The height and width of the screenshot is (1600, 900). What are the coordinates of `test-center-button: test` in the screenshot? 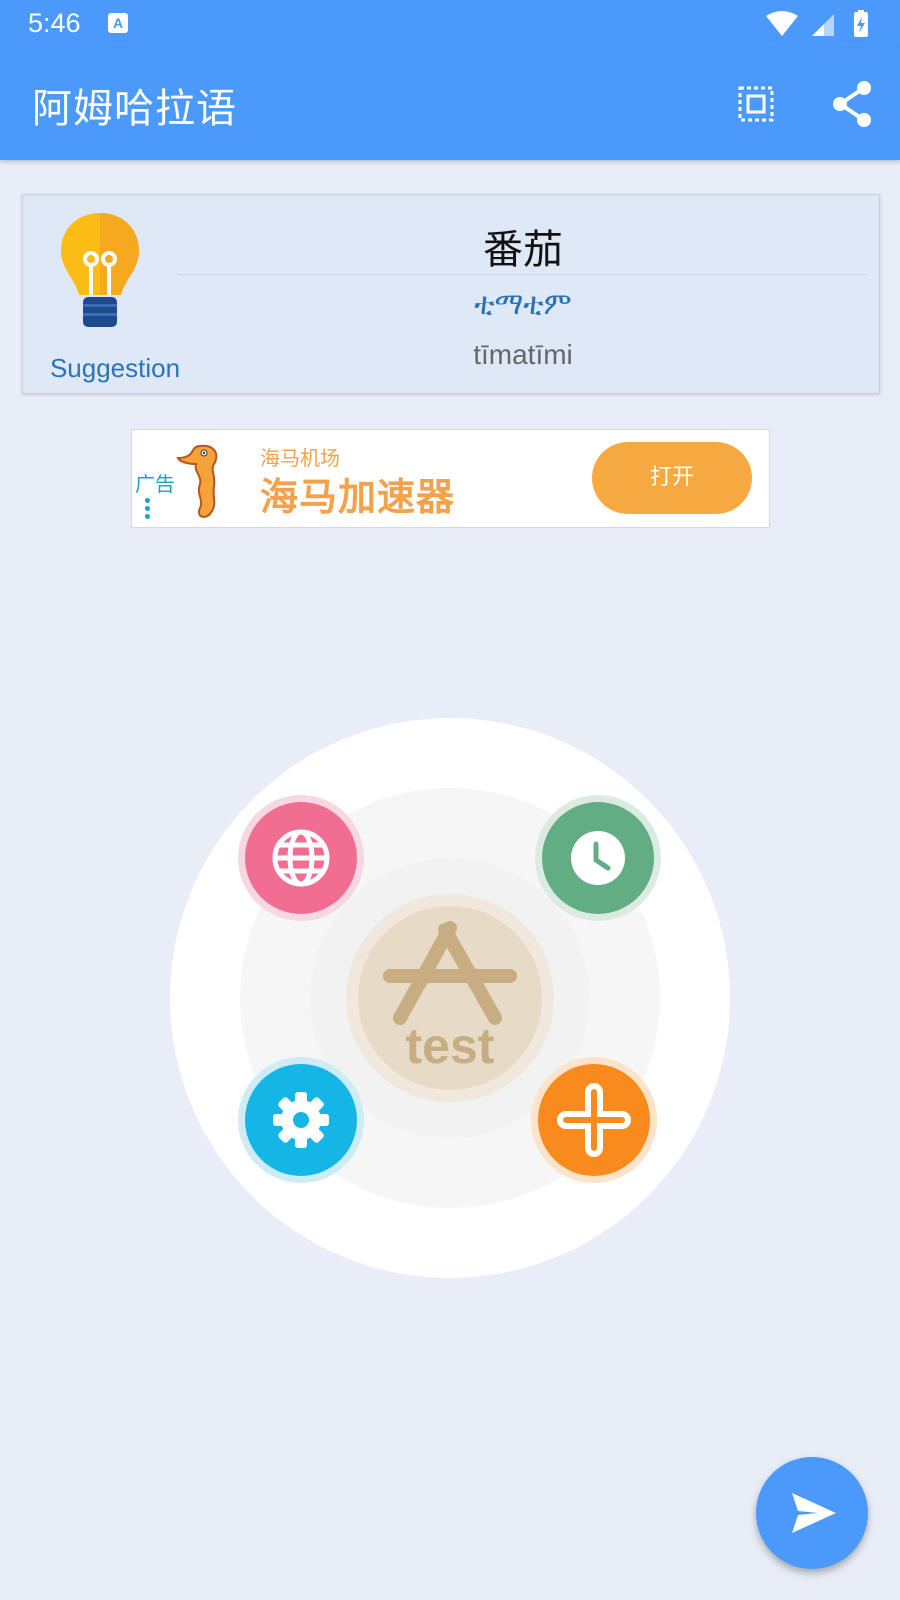 It's located at (450, 998).